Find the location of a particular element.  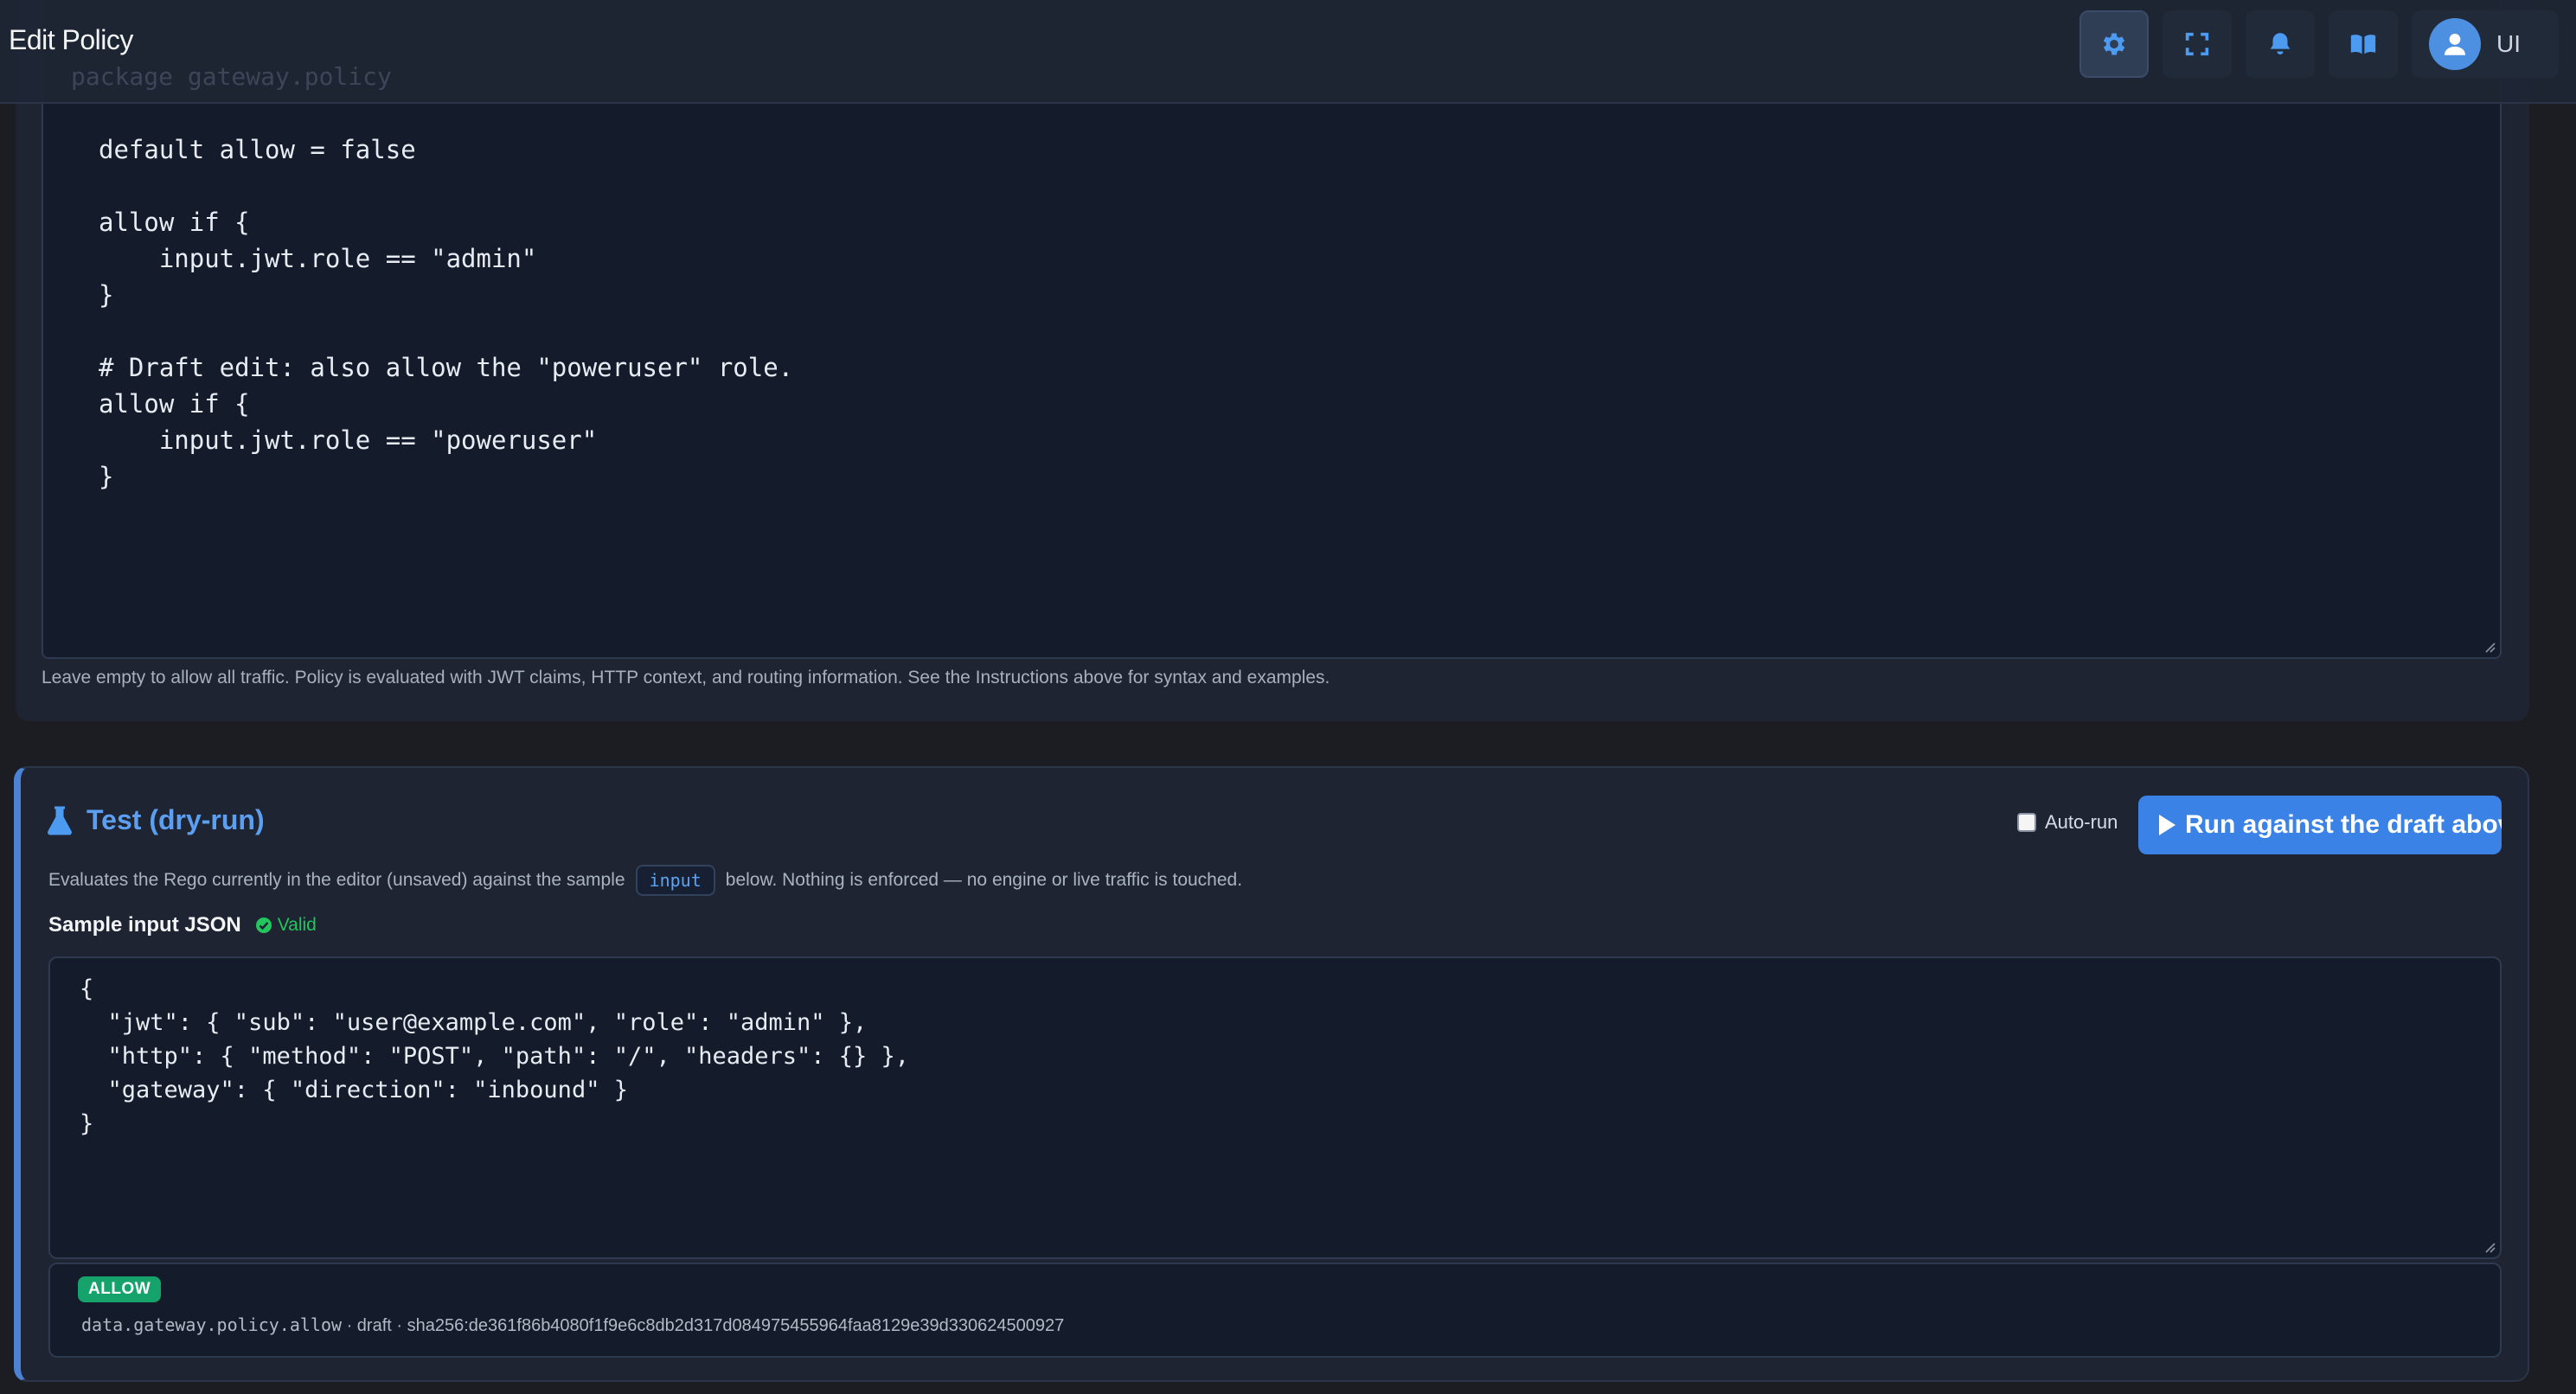

ghost-code-line: package gateway.policy is located at coordinates (231, 76).